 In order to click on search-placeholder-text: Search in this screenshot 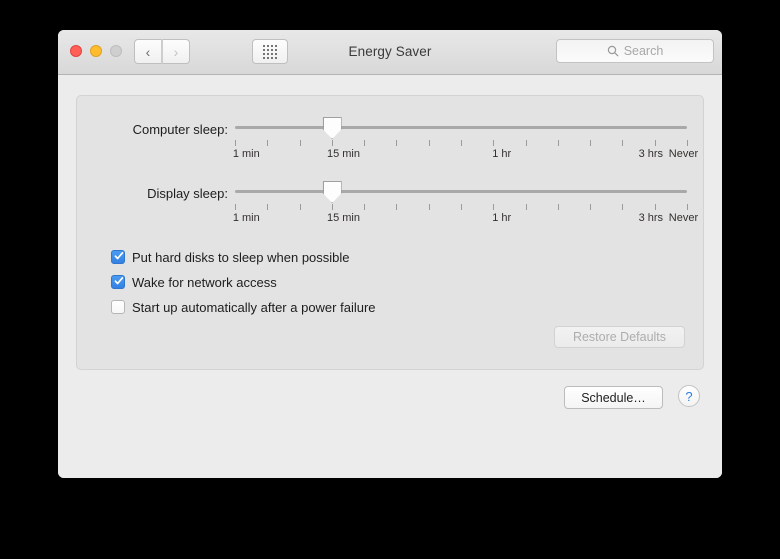, I will do `click(643, 51)`.